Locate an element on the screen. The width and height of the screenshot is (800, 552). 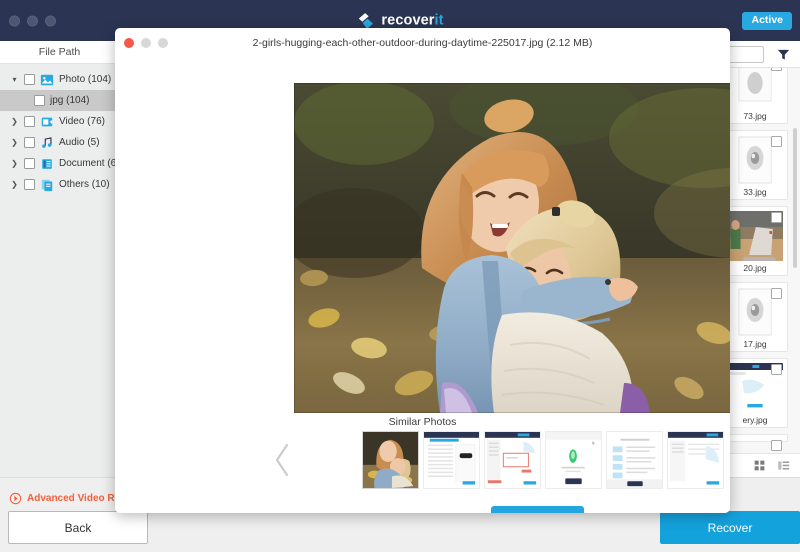
sidebar-item-label: Others (10) is located at coordinates (84, 184).